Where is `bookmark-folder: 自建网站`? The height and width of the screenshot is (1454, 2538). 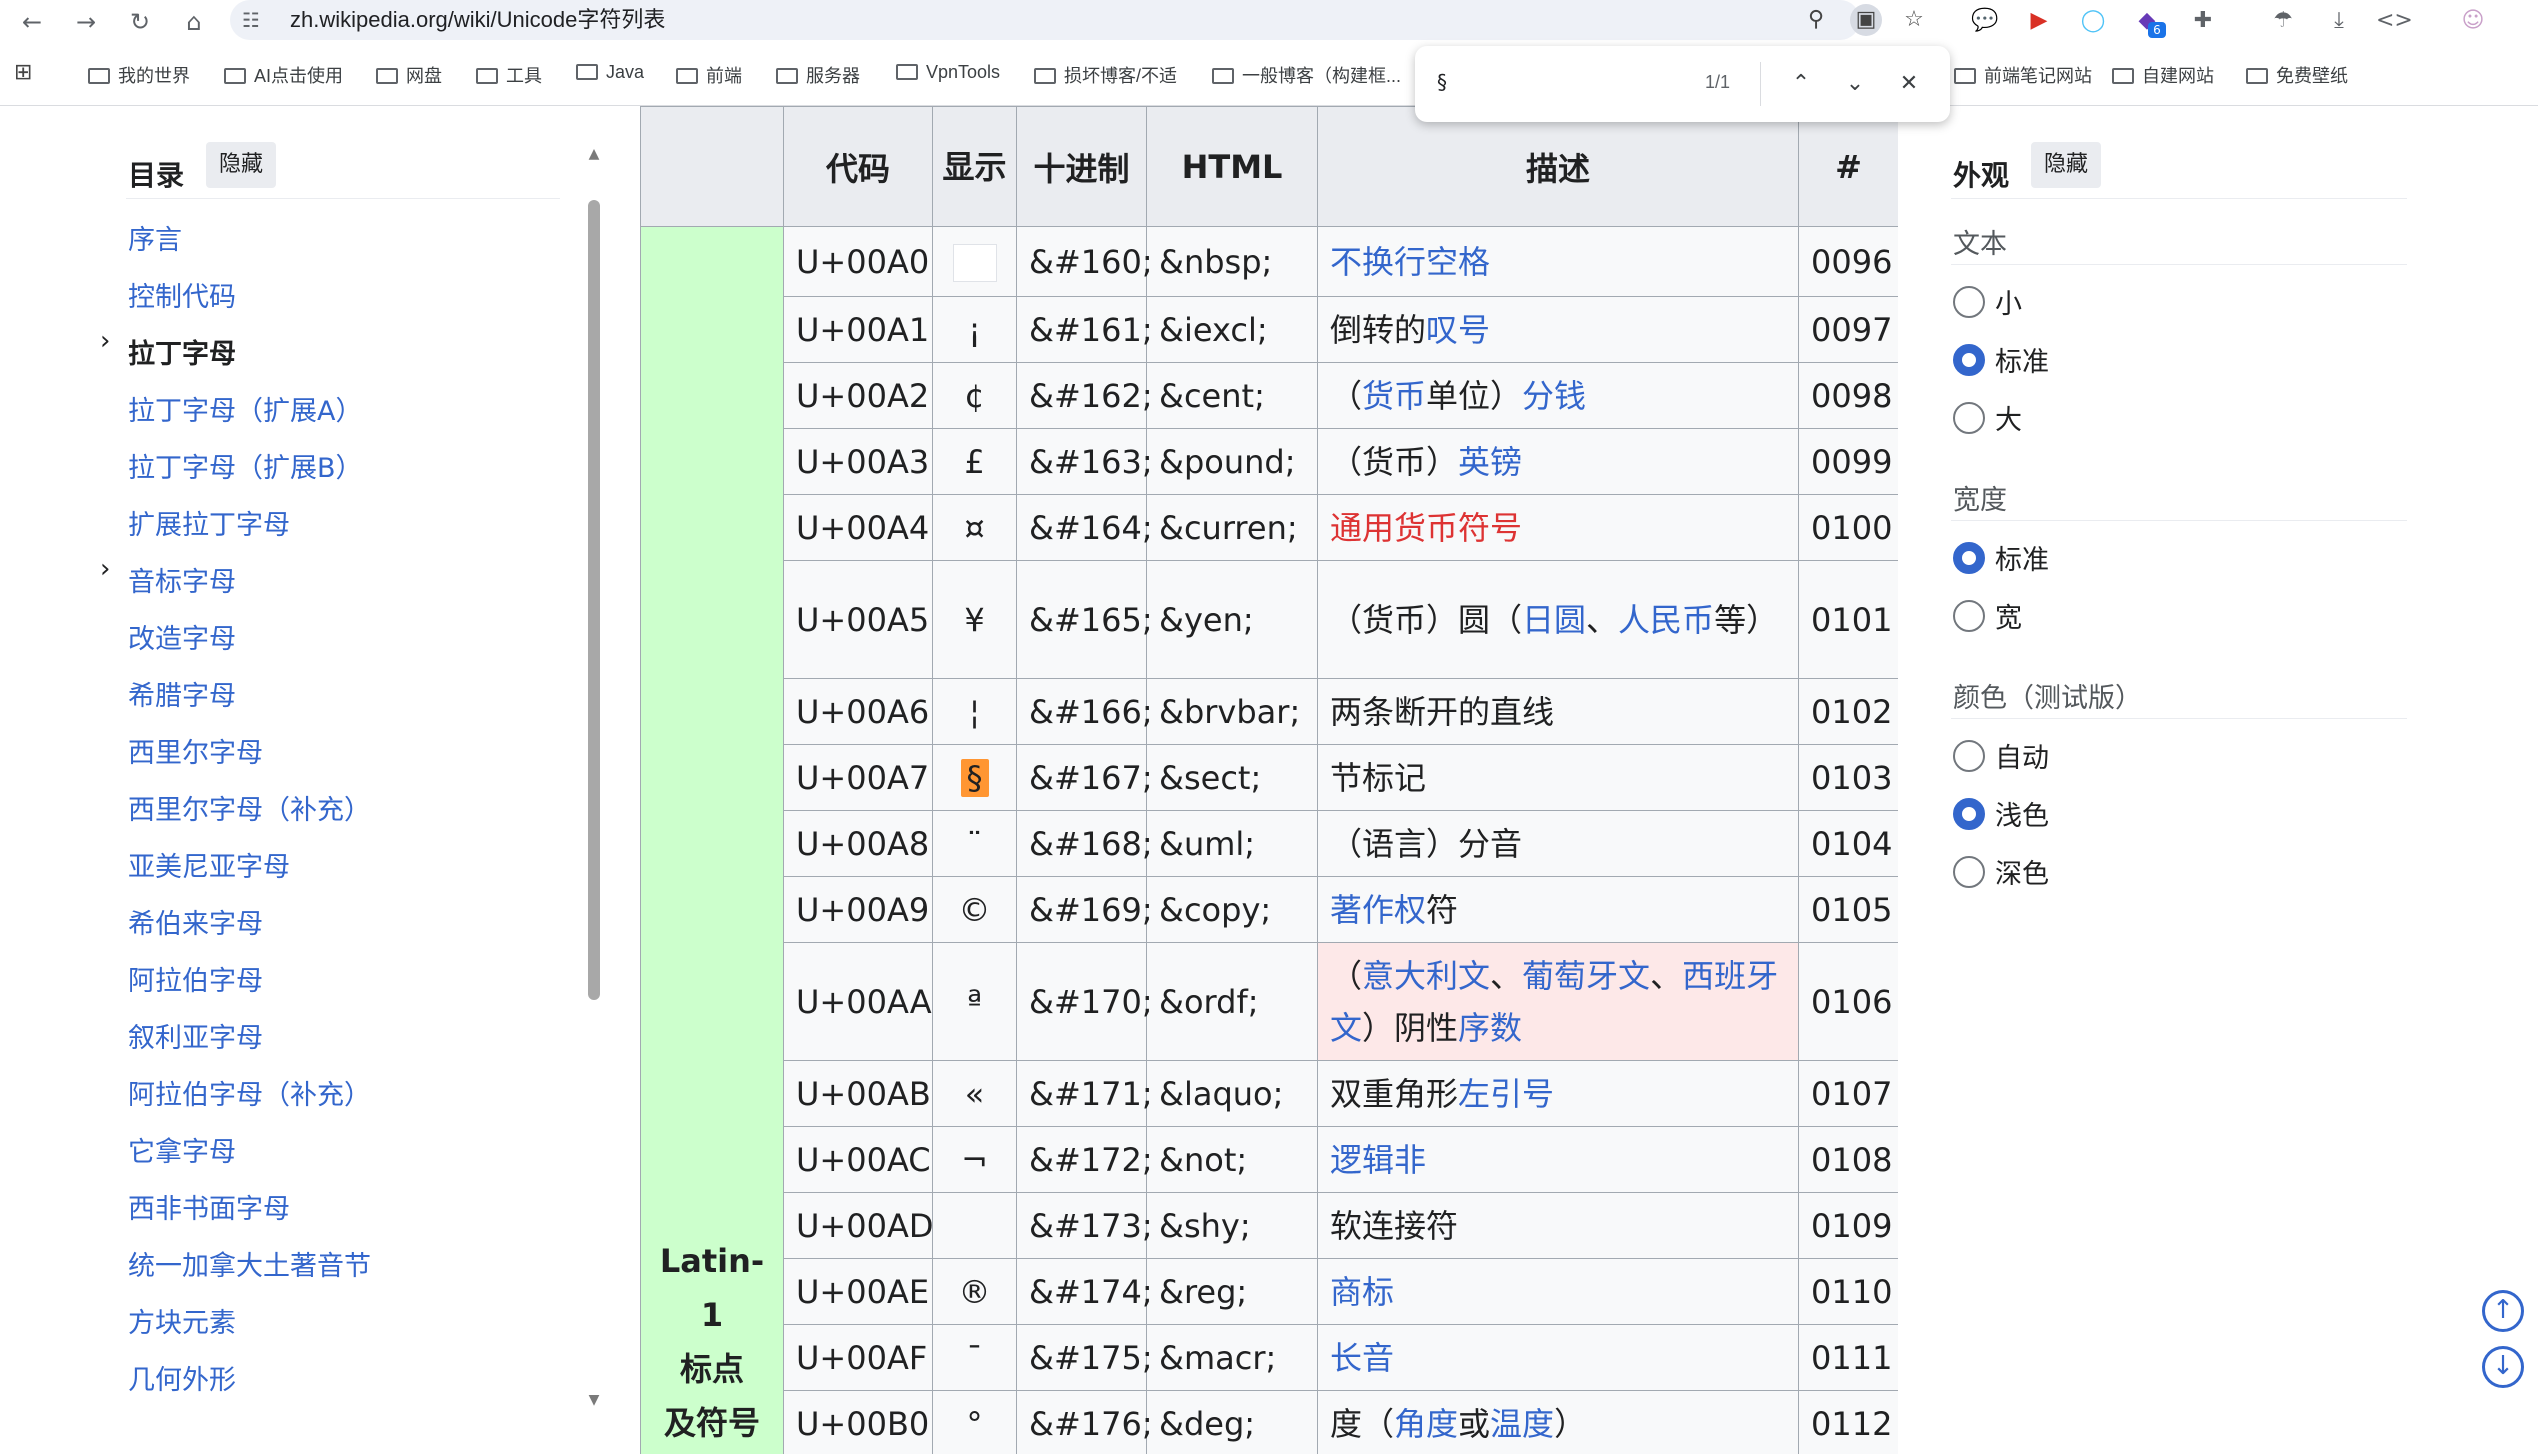 bookmark-folder: 自建网站 is located at coordinates (2163, 77).